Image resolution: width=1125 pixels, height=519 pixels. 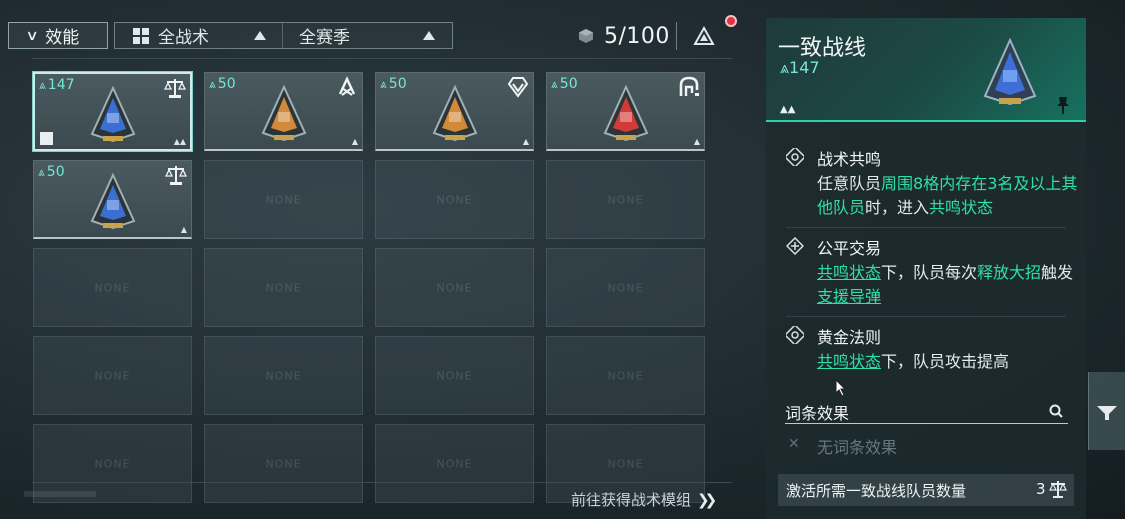 What do you see at coordinates (689, 87) in the screenshot?
I see `arch-logo-icon` at bounding box center [689, 87].